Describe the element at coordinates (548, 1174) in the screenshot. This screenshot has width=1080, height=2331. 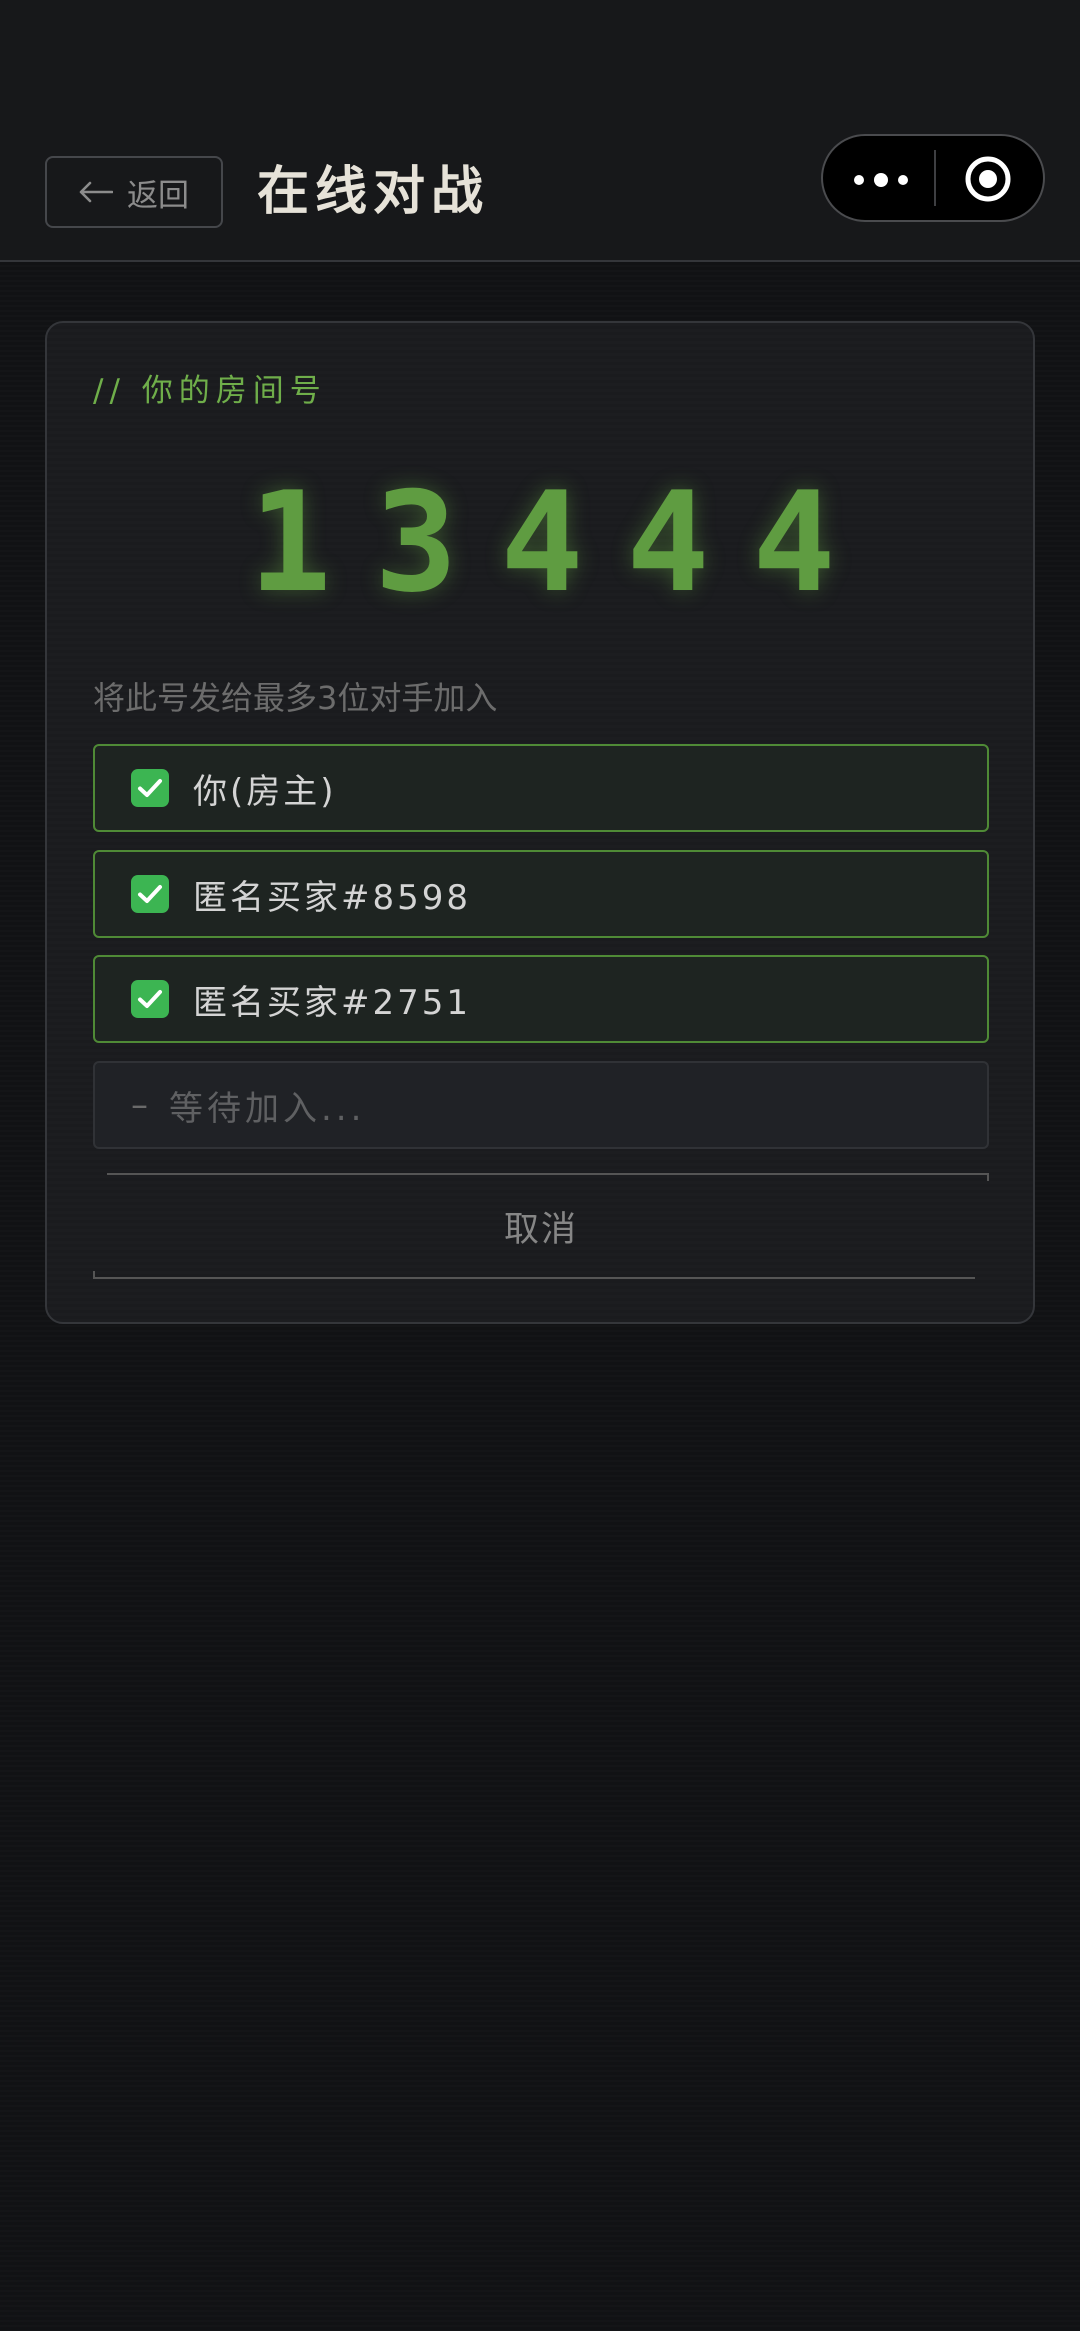
I see `cancel-border-top` at that location.